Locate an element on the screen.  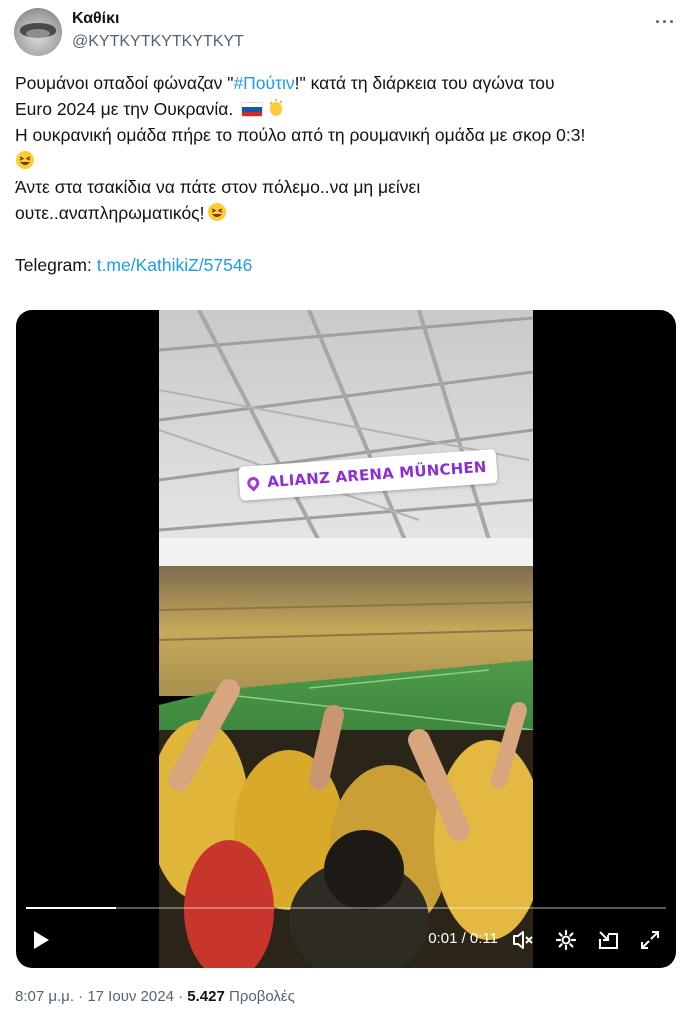
views-label: Προβολές is located at coordinates (262, 996).